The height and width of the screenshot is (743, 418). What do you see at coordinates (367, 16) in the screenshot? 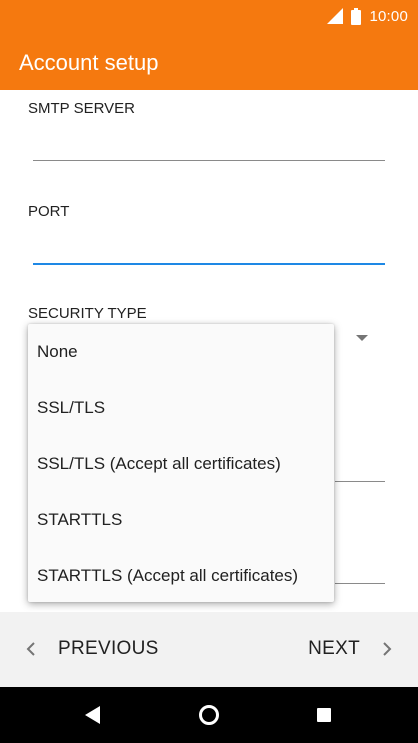
I see `status-icons: 10:00` at bounding box center [367, 16].